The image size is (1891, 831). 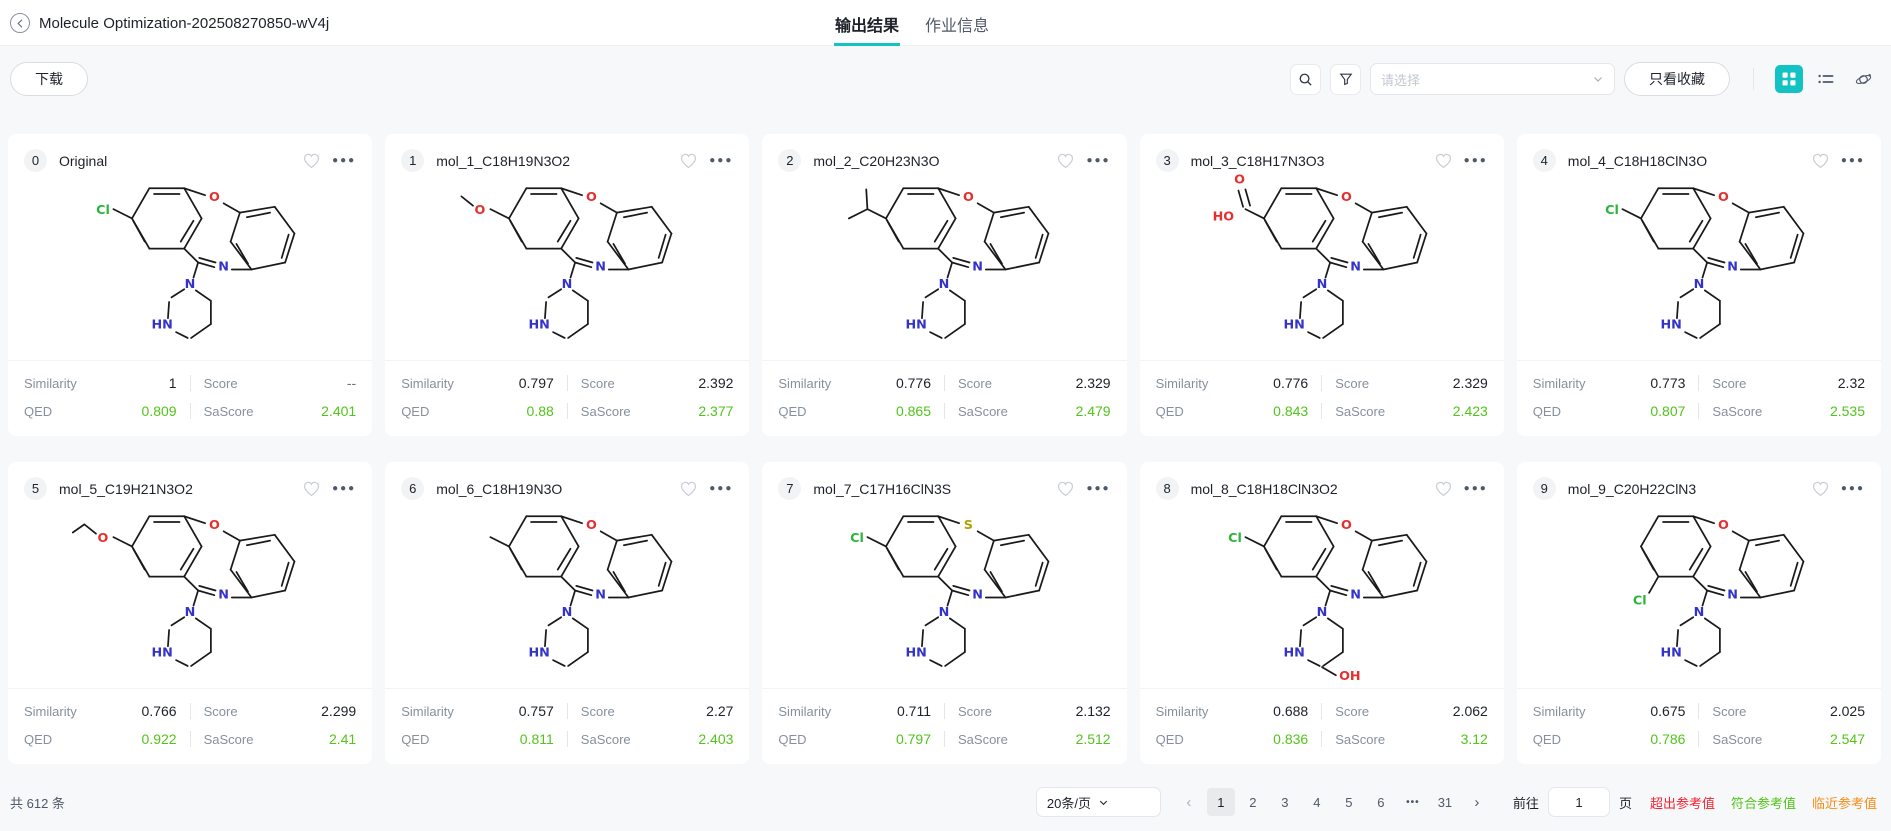 I want to click on search-button, so click(x=1305, y=79).